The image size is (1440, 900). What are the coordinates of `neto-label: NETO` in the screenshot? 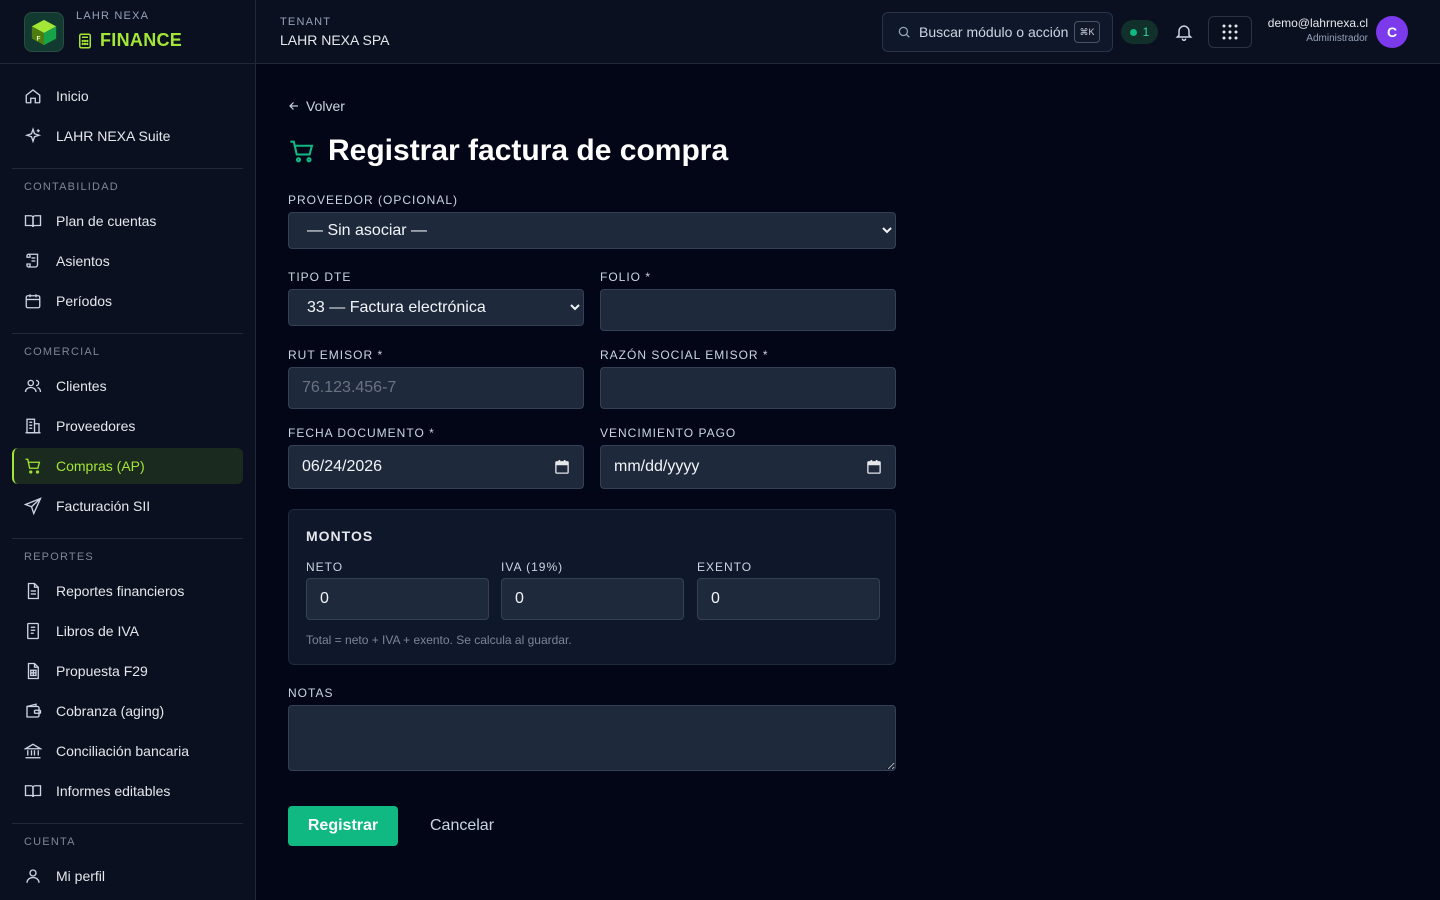 It's located at (325, 567).